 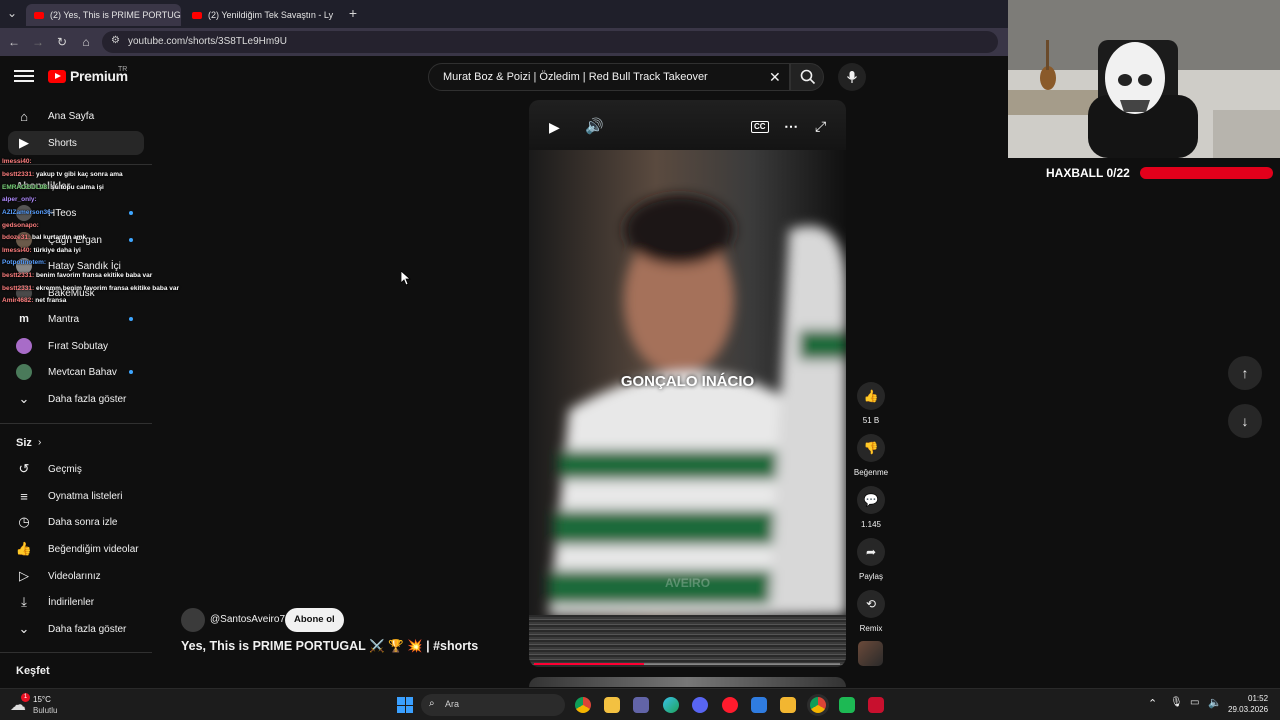 I want to click on tab-search-icon: ⌄, so click(x=12, y=13).